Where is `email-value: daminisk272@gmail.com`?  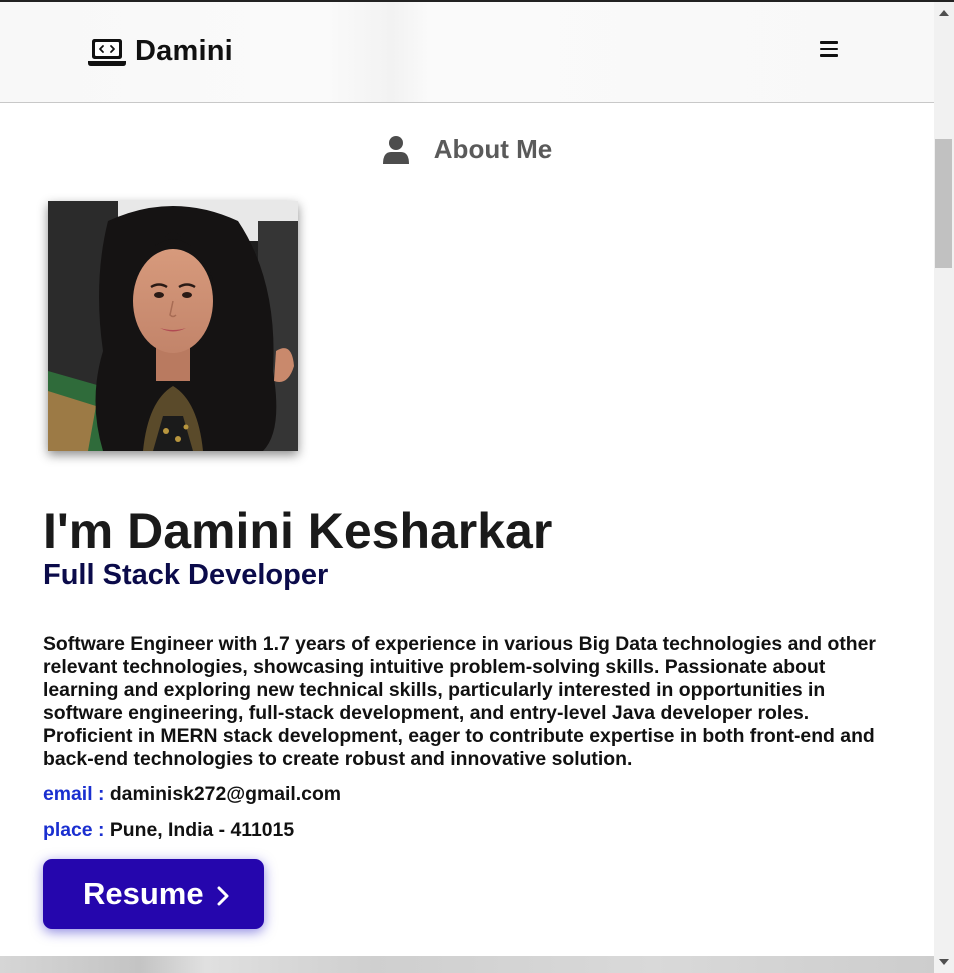 email-value: daminisk272@gmail.com is located at coordinates (225, 794).